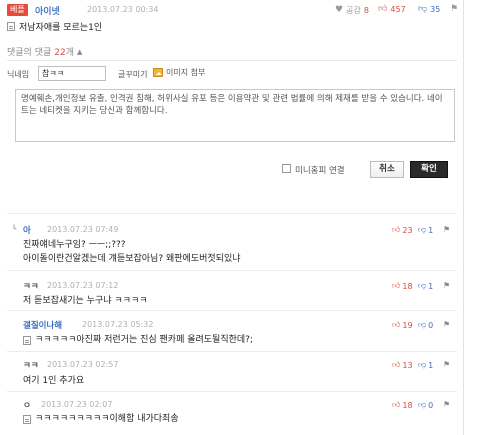  I want to click on thumbs-down-button: 👎︎ 35, so click(429, 9).